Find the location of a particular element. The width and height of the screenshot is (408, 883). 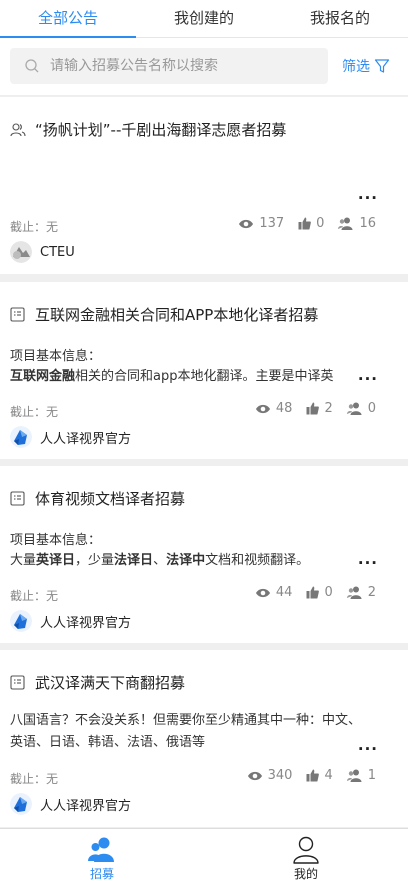

view-count: 48 is located at coordinates (284, 408).